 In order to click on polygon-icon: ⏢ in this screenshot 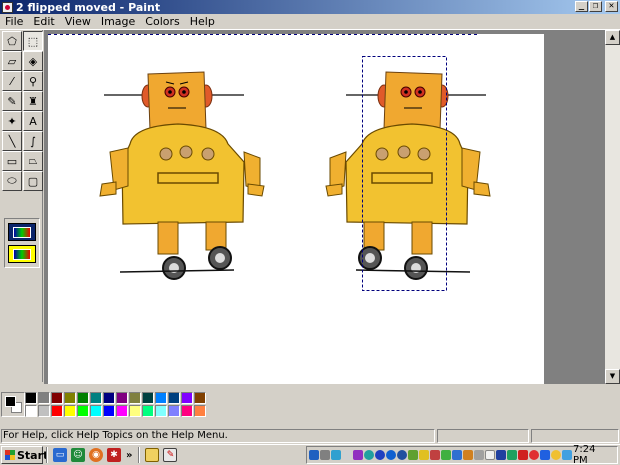, I will do `click(33, 161)`.